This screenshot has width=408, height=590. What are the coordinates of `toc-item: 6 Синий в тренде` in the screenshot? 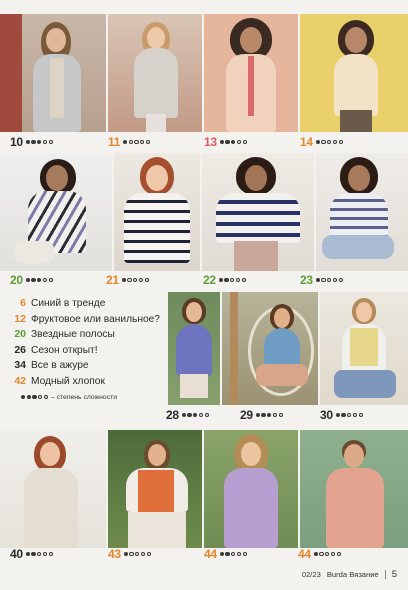 It's located at (87, 305).